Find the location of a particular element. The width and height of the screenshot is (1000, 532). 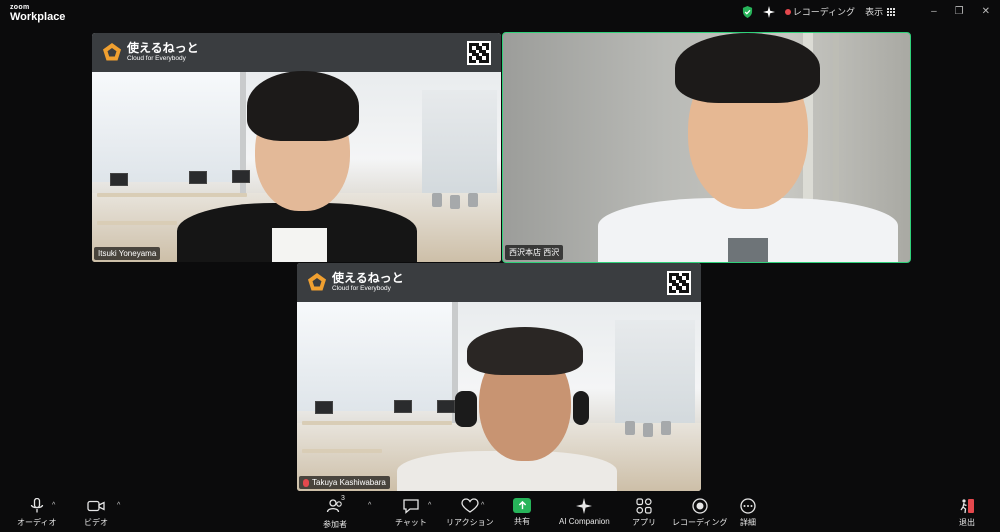

more-dots-icon is located at coordinates (748, 506).